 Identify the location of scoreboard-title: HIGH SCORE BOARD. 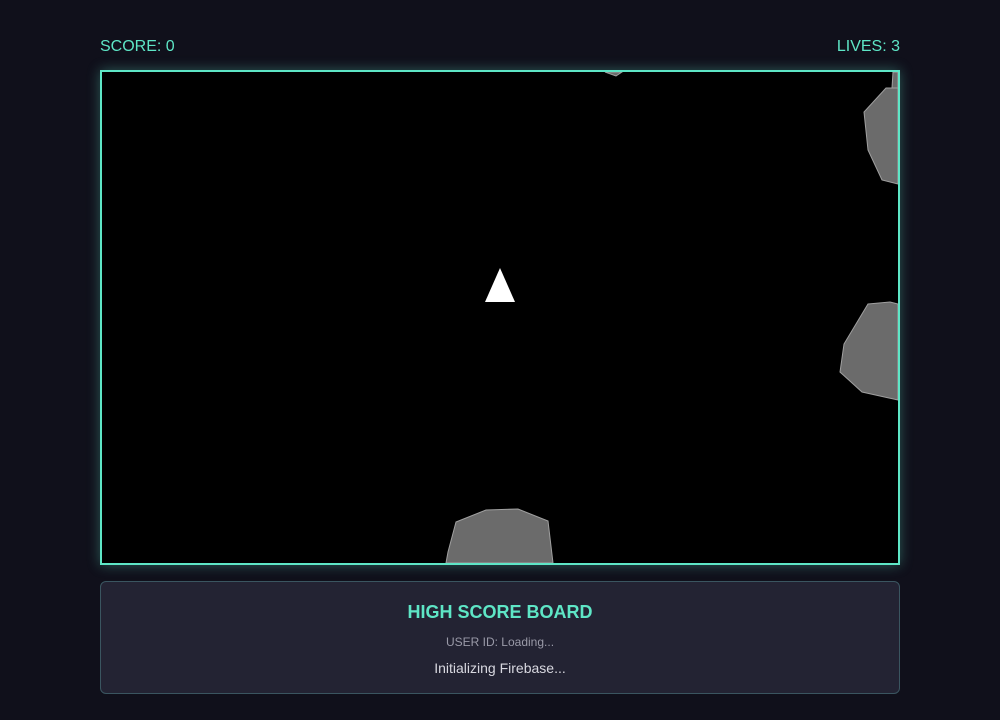
(500, 612).